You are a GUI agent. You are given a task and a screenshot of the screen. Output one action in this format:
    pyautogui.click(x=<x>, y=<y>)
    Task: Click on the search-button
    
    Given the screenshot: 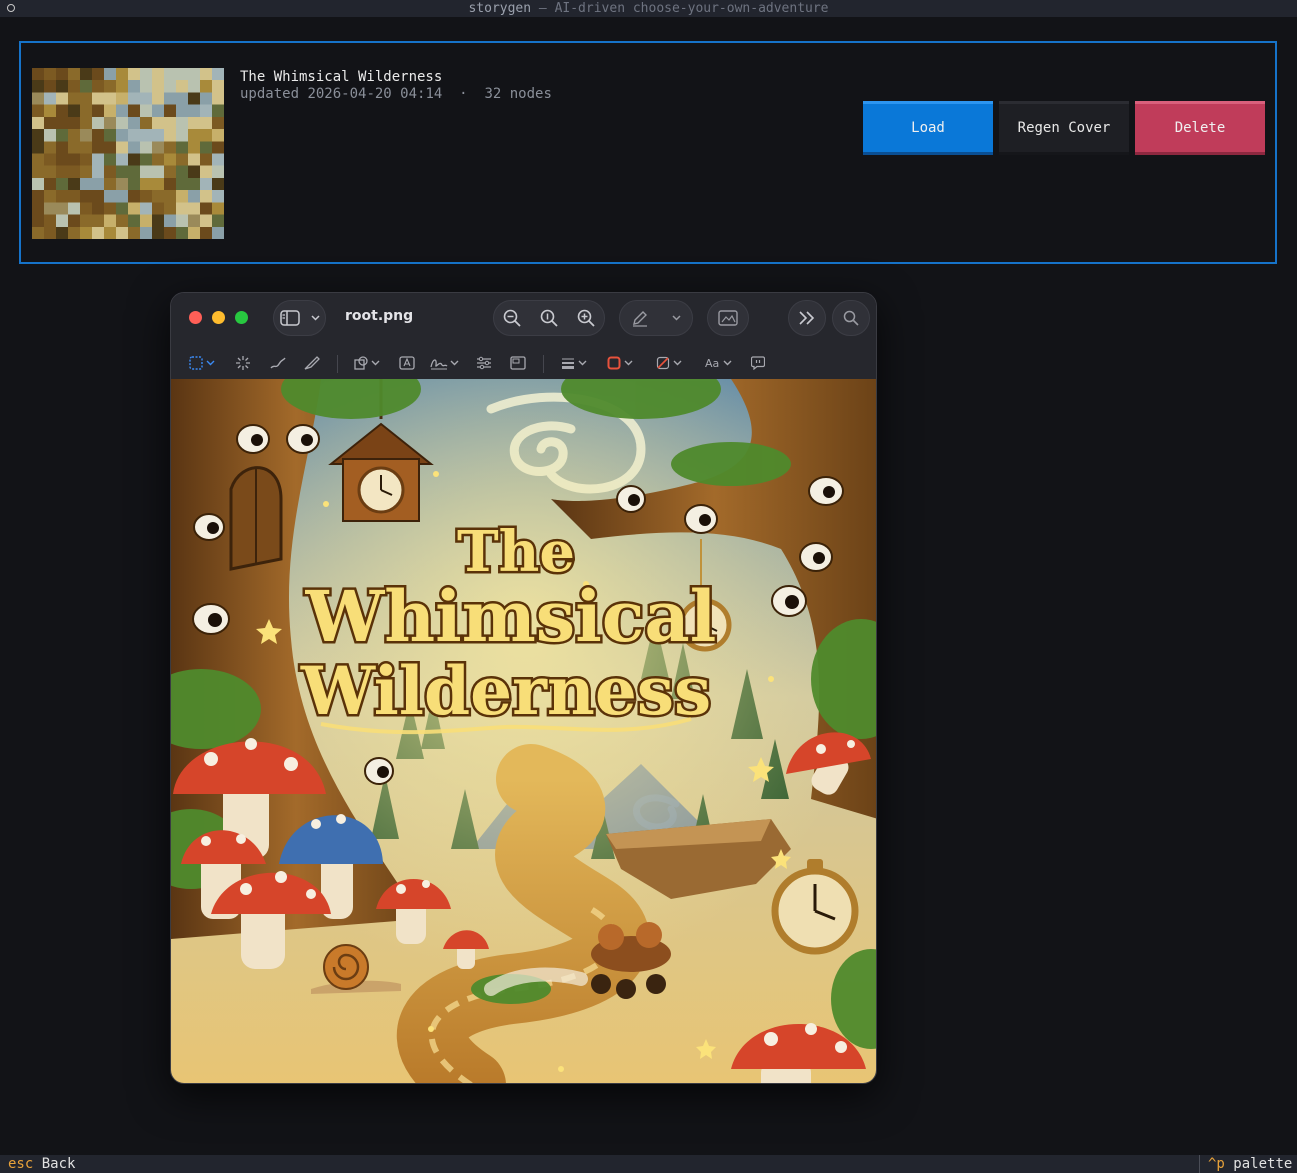 What is the action you would take?
    pyautogui.click(x=851, y=318)
    